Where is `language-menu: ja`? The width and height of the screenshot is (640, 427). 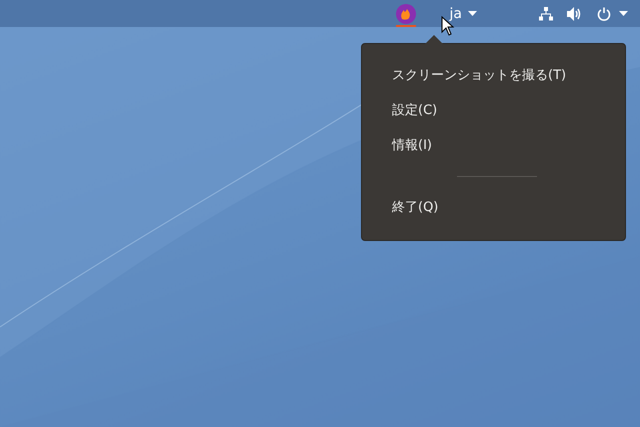
language-menu: ja is located at coordinates (463, 14).